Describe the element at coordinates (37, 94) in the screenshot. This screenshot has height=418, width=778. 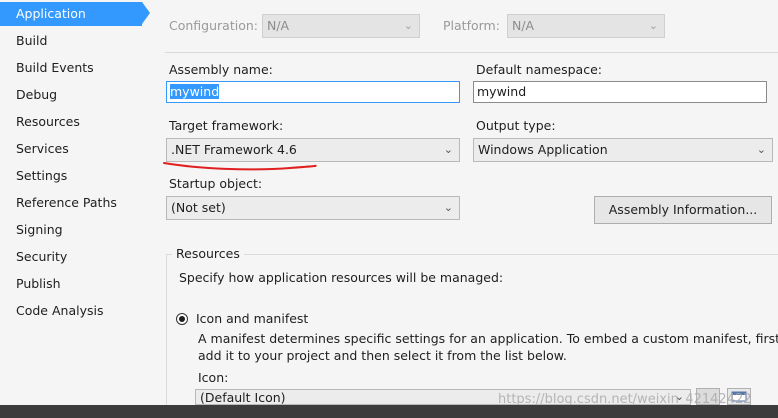
I see `sidebar-item-label: Debug` at that location.